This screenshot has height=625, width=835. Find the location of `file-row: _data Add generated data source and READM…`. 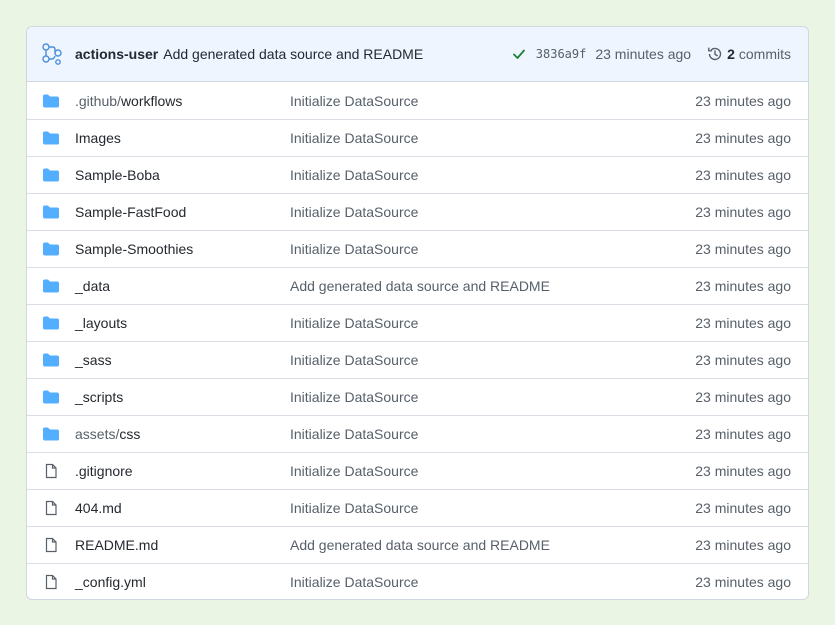

file-row: _data Add generated data source and READM… is located at coordinates (417, 285).